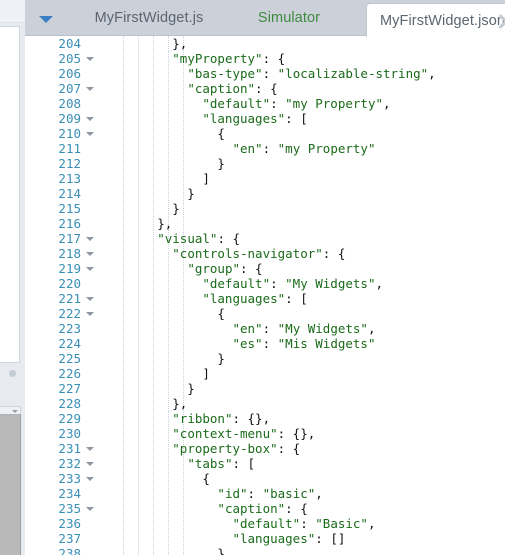 The height and width of the screenshot is (555, 505). What do you see at coordinates (265, 283) in the screenshot?
I see `code-line: 220 "default": "My Widgets",` at bounding box center [265, 283].